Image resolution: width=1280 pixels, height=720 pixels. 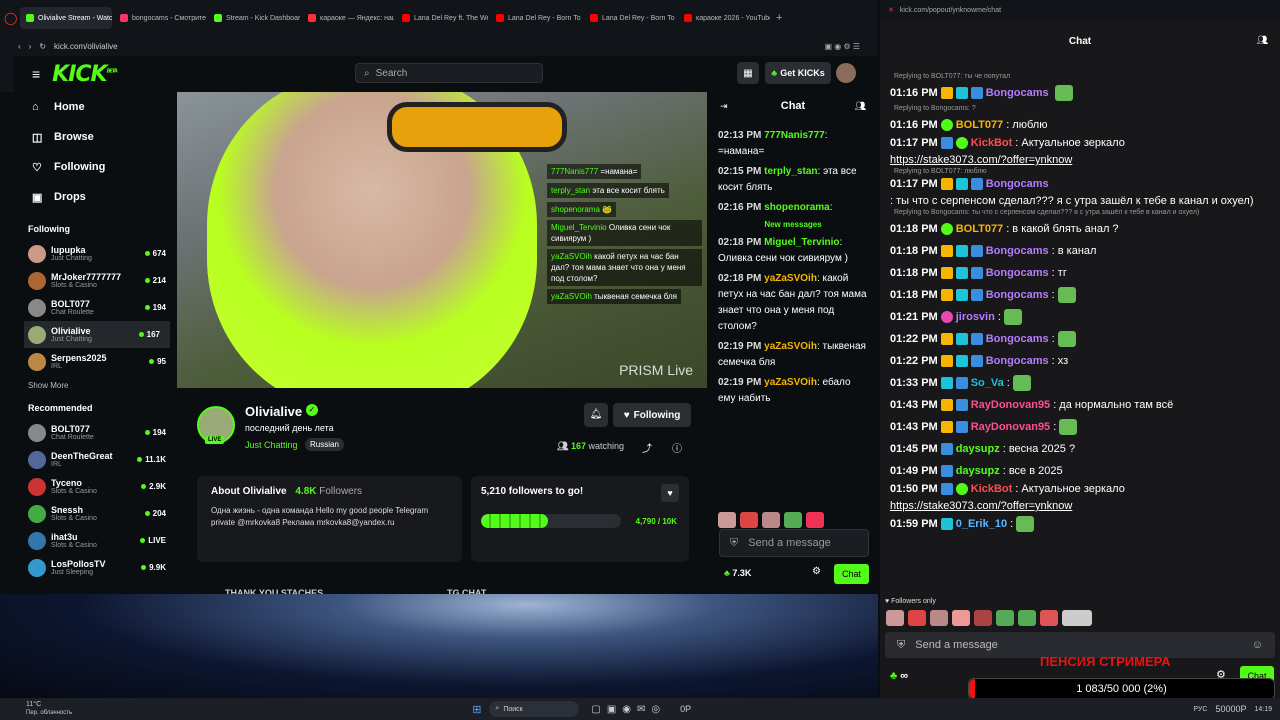 What do you see at coordinates (677, 447) in the screenshot?
I see `info-icon: ⓘ` at bounding box center [677, 447].